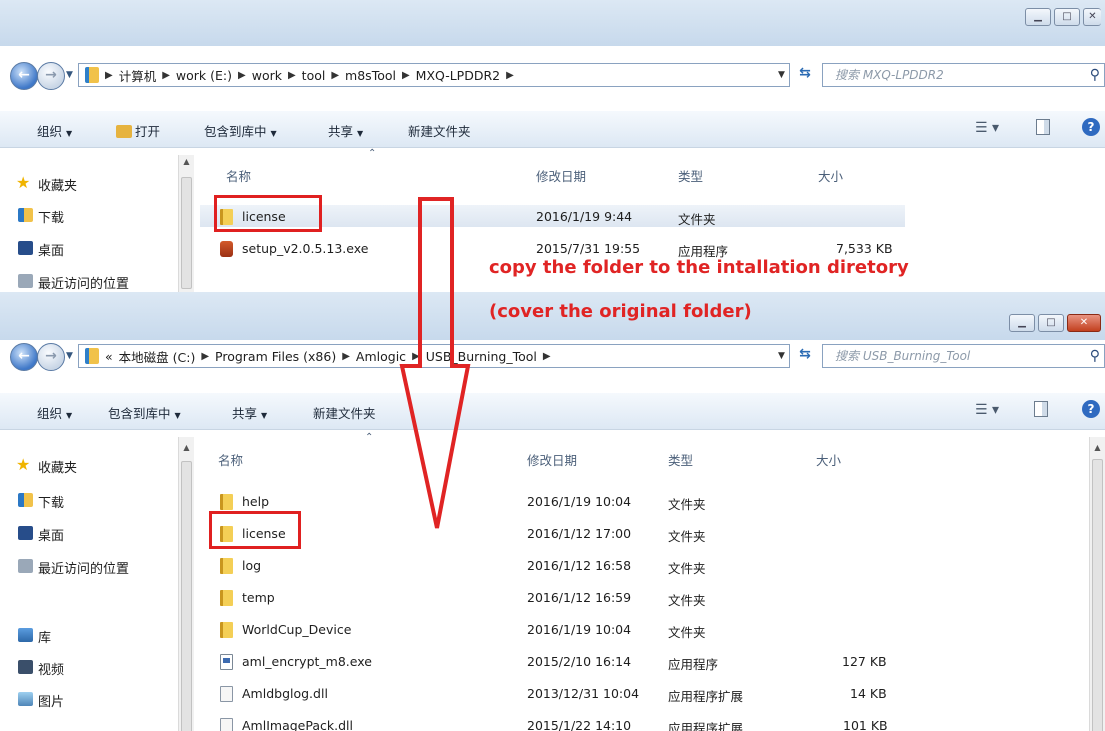 This screenshot has height=731, width=1105. I want to click on file-list-scrollbar: ▲, so click(1097, 584).